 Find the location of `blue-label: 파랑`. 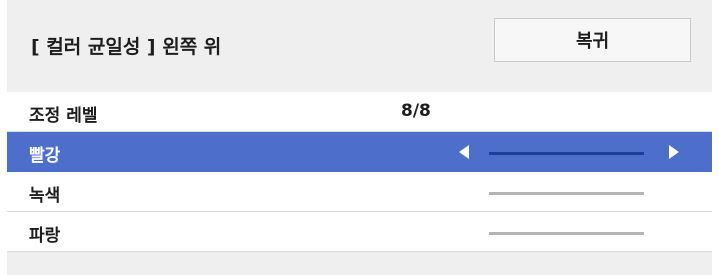

blue-label: 파랑 is located at coordinates (45, 236).